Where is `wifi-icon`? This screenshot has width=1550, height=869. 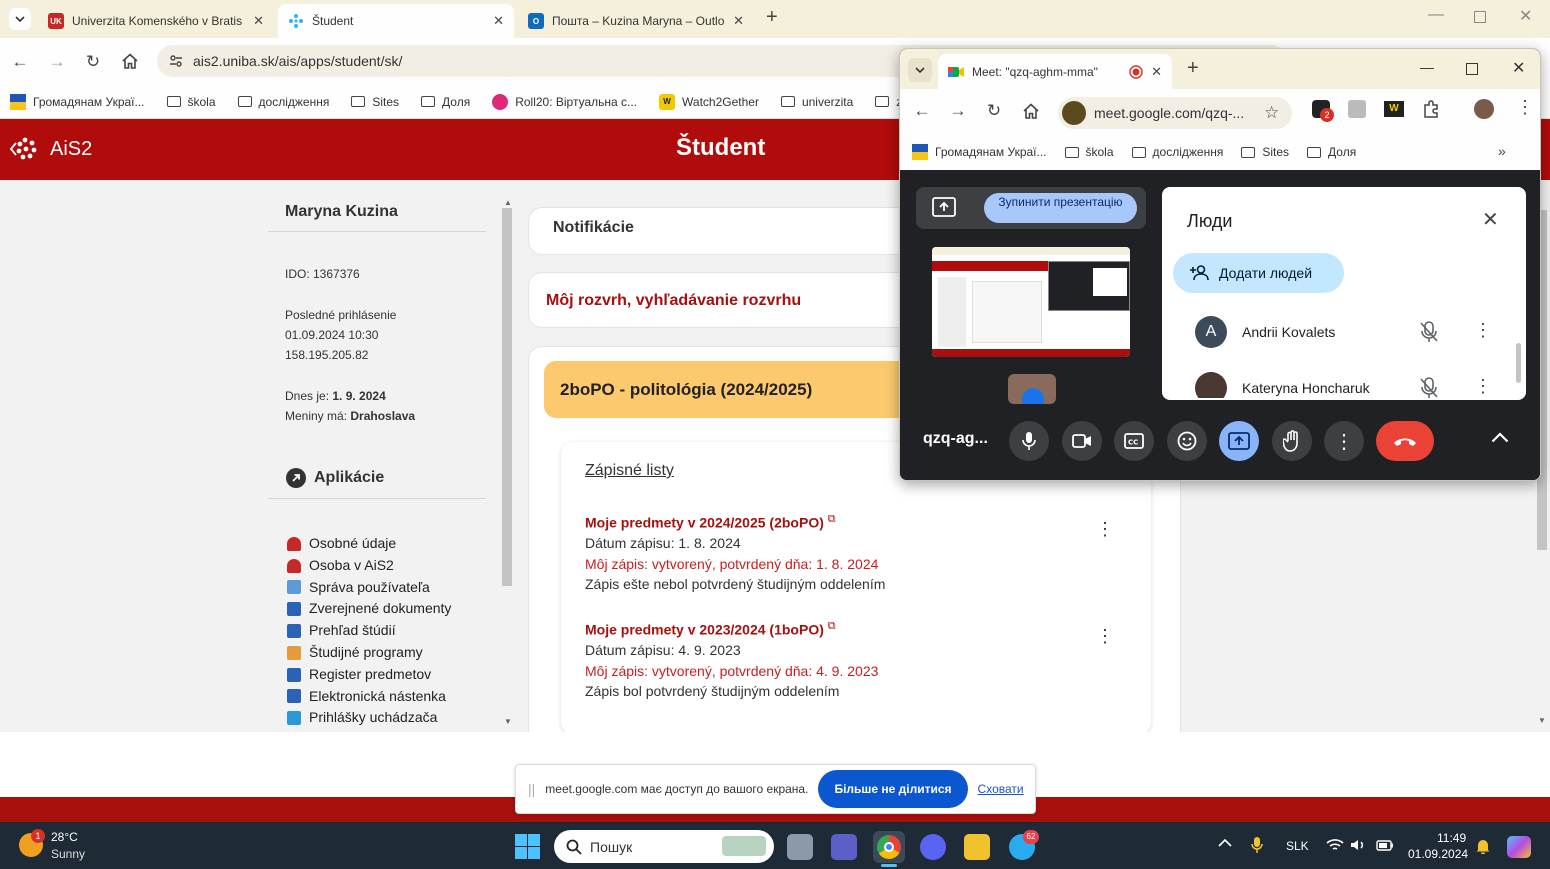 wifi-icon is located at coordinates (1335, 845).